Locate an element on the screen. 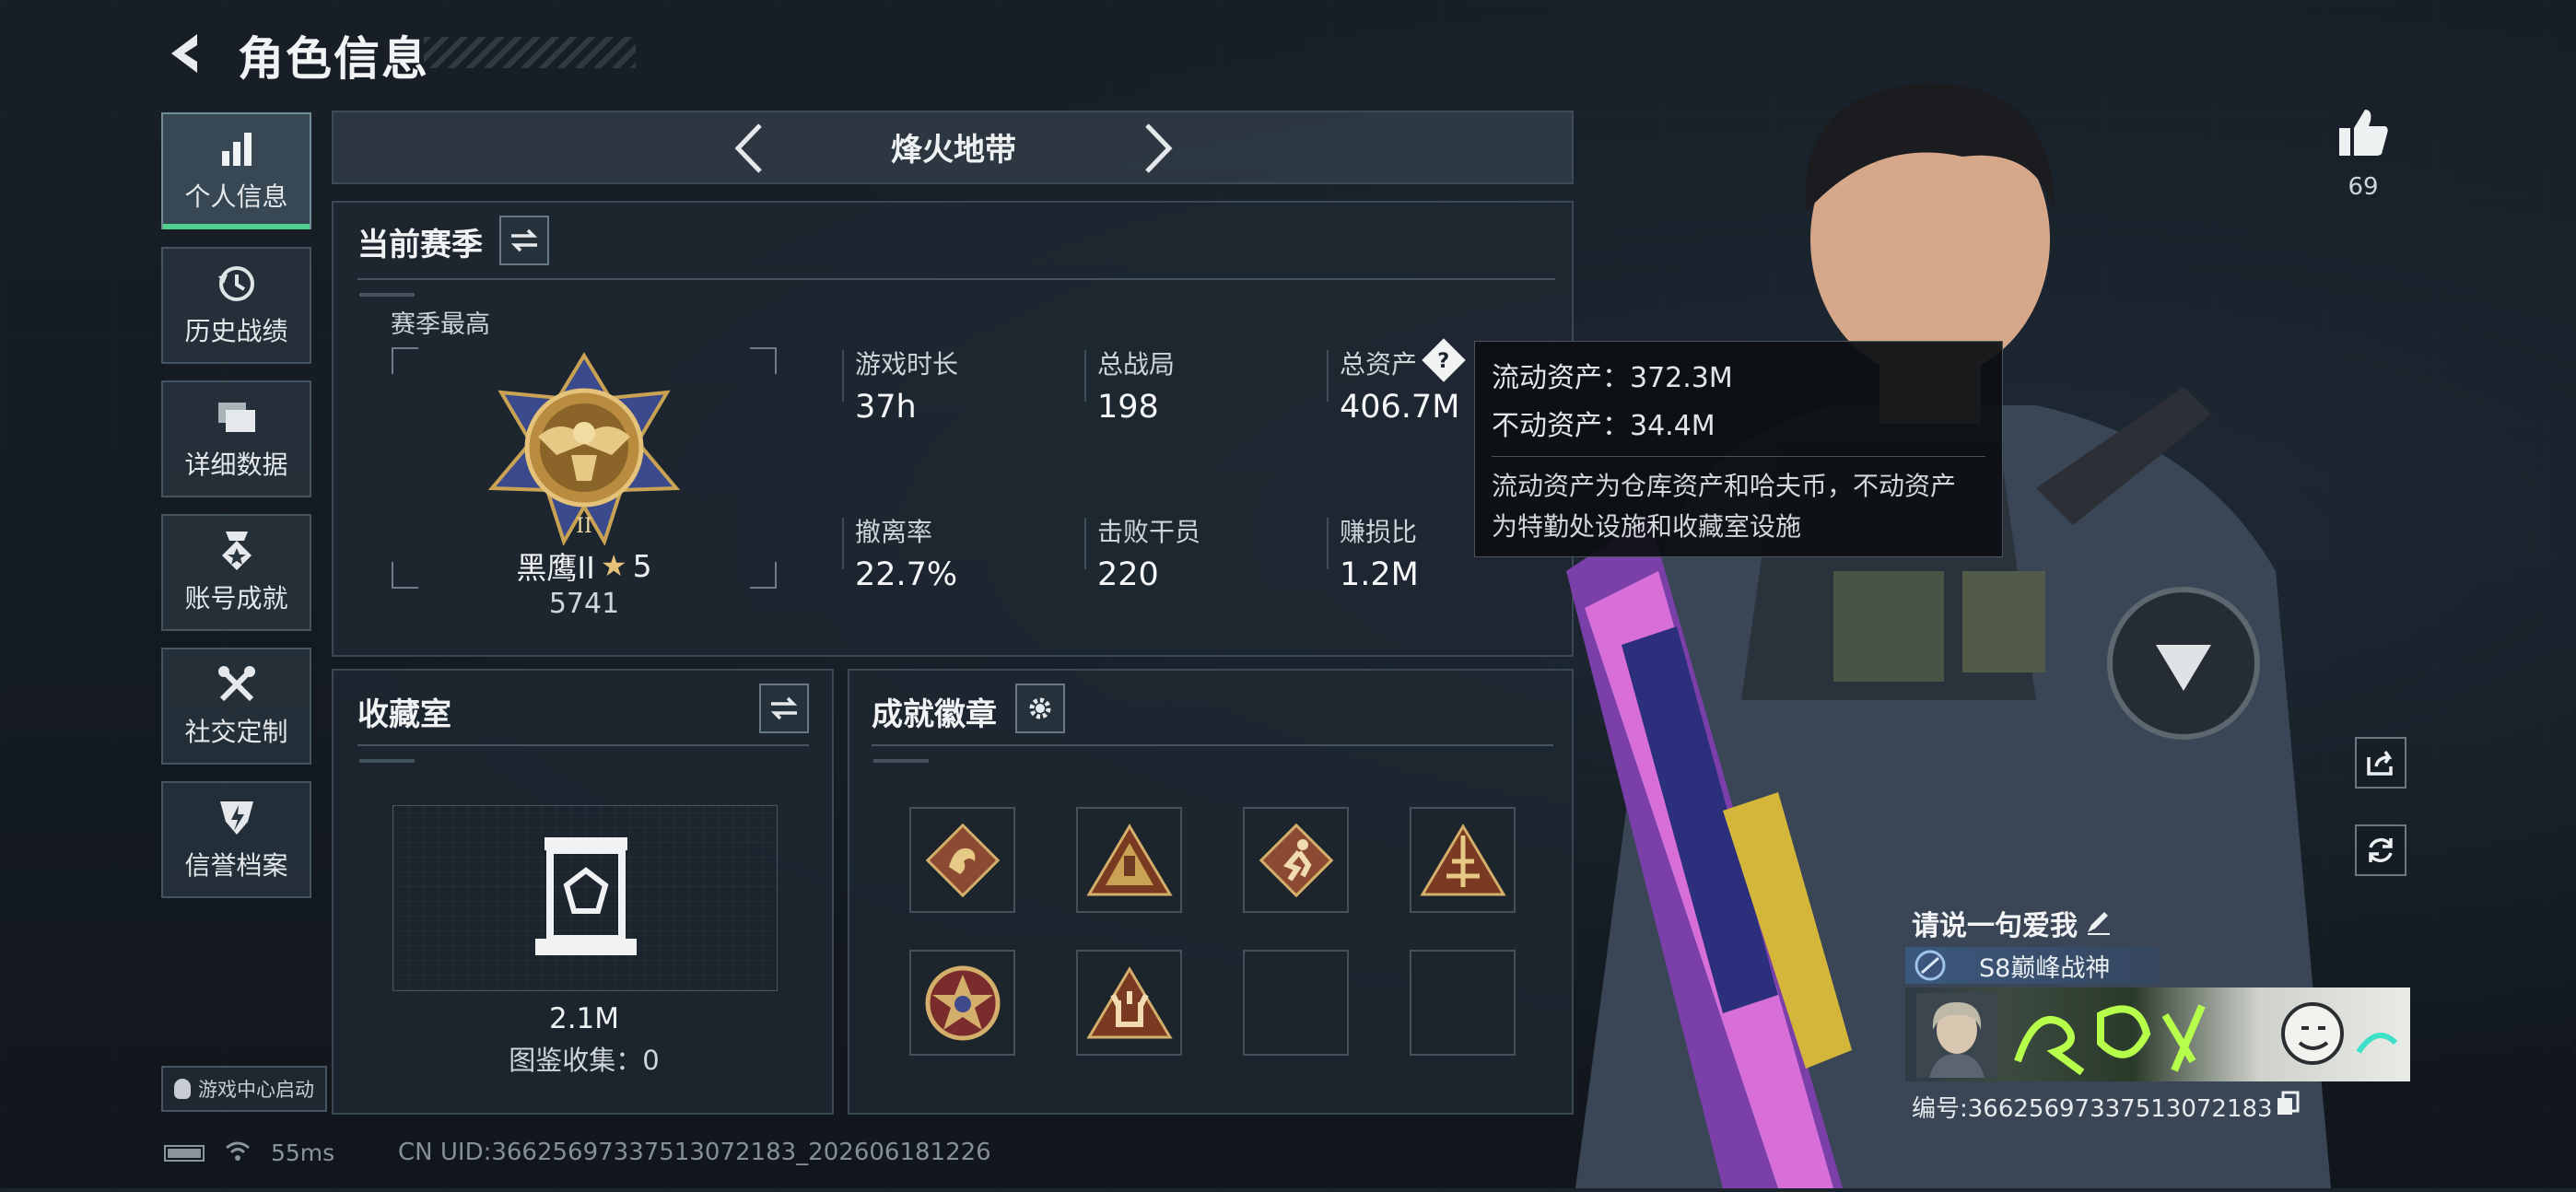  stat-playtime-label: 游戏时长 is located at coordinates (907, 364).